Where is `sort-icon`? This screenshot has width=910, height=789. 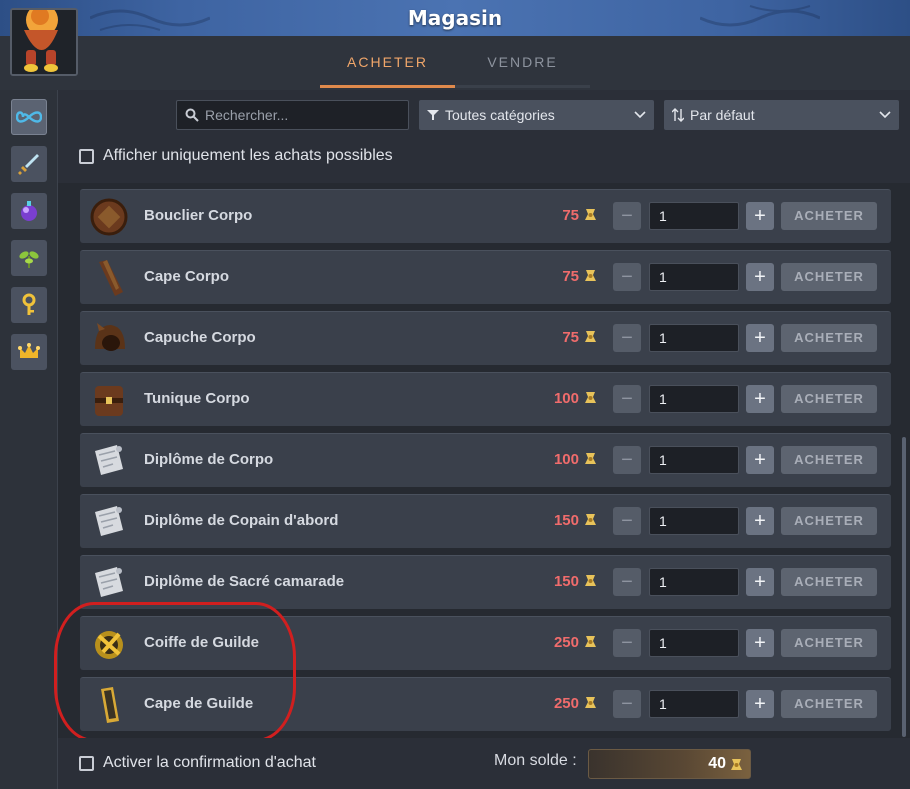
sort-icon is located at coordinates (678, 115).